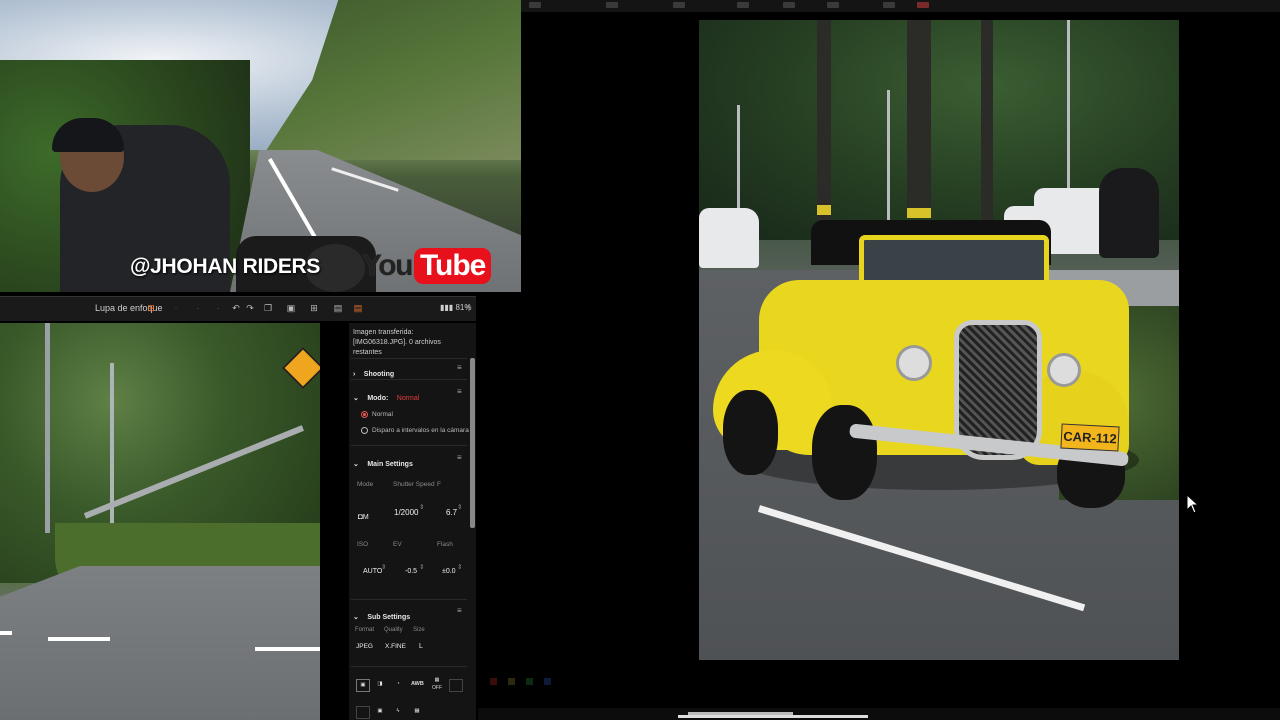  Describe the element at coordinates (363, 685) in the screenshot. I see `drive-mode-button: ▣` at that location.